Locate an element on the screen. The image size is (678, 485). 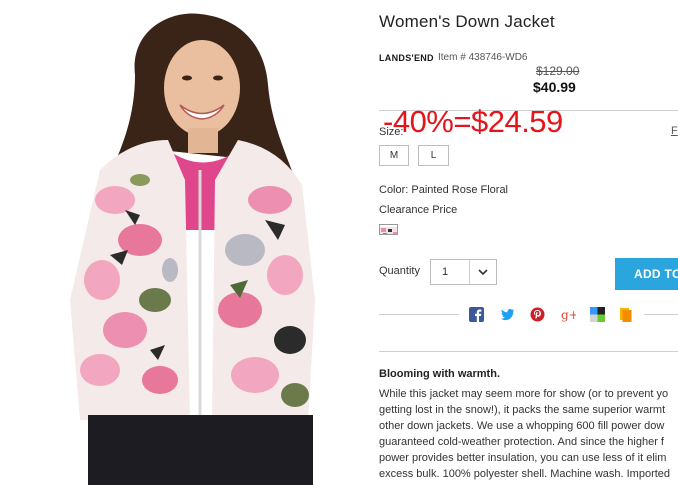
sale-price: $40.99 is located at coordinates (554, 87).